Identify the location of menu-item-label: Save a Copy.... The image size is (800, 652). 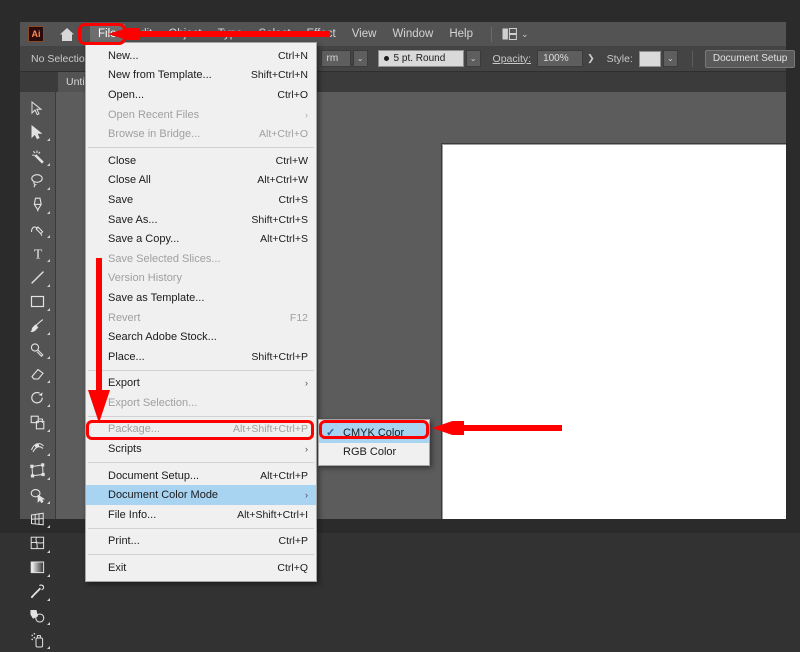
(144, 239).